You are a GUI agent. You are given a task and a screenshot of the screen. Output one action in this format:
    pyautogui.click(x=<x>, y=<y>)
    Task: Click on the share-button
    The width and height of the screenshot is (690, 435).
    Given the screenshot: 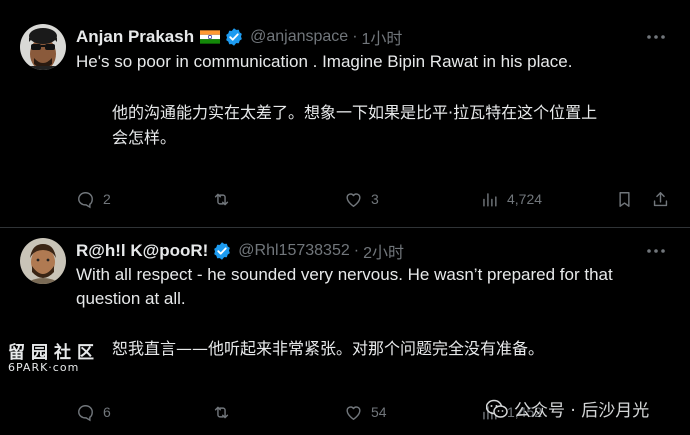 What is the action you would take?
    pyautogui.click(x=660, y=199)
    